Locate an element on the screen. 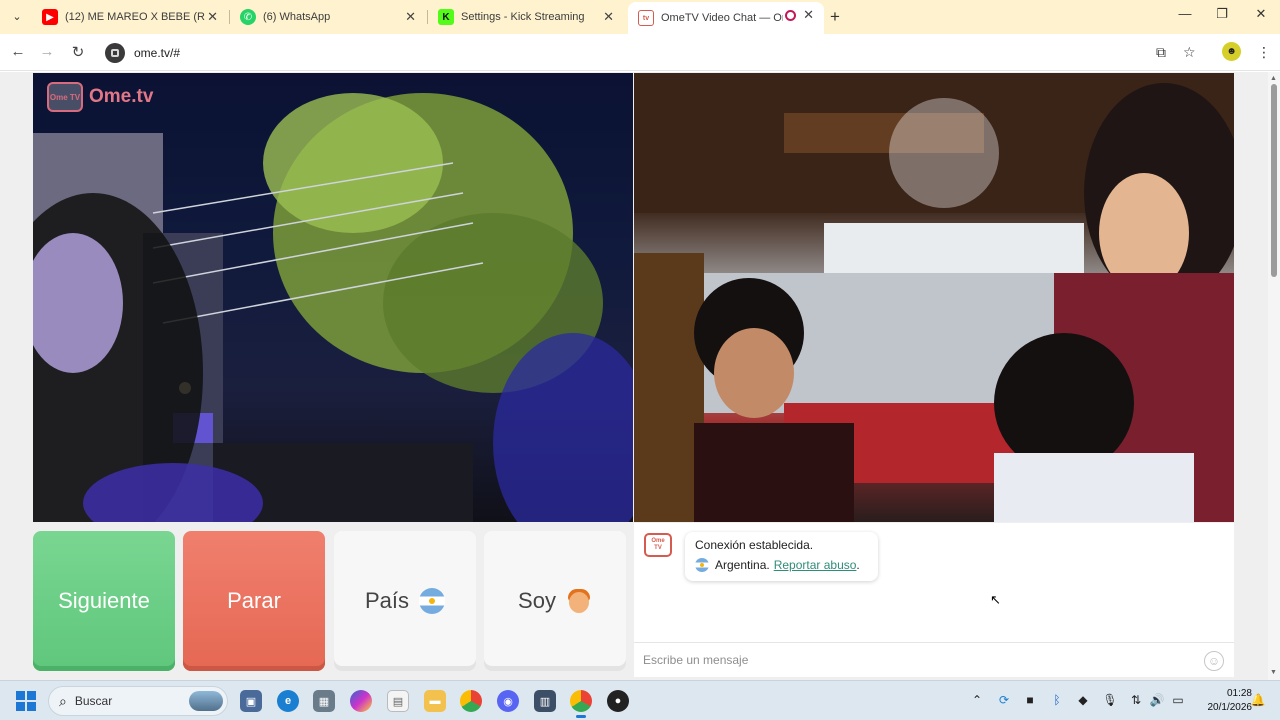 The height and width of the screenshot is (720, 1280). connection-status: Conexión establecida. is located at coordinates (754, 545).